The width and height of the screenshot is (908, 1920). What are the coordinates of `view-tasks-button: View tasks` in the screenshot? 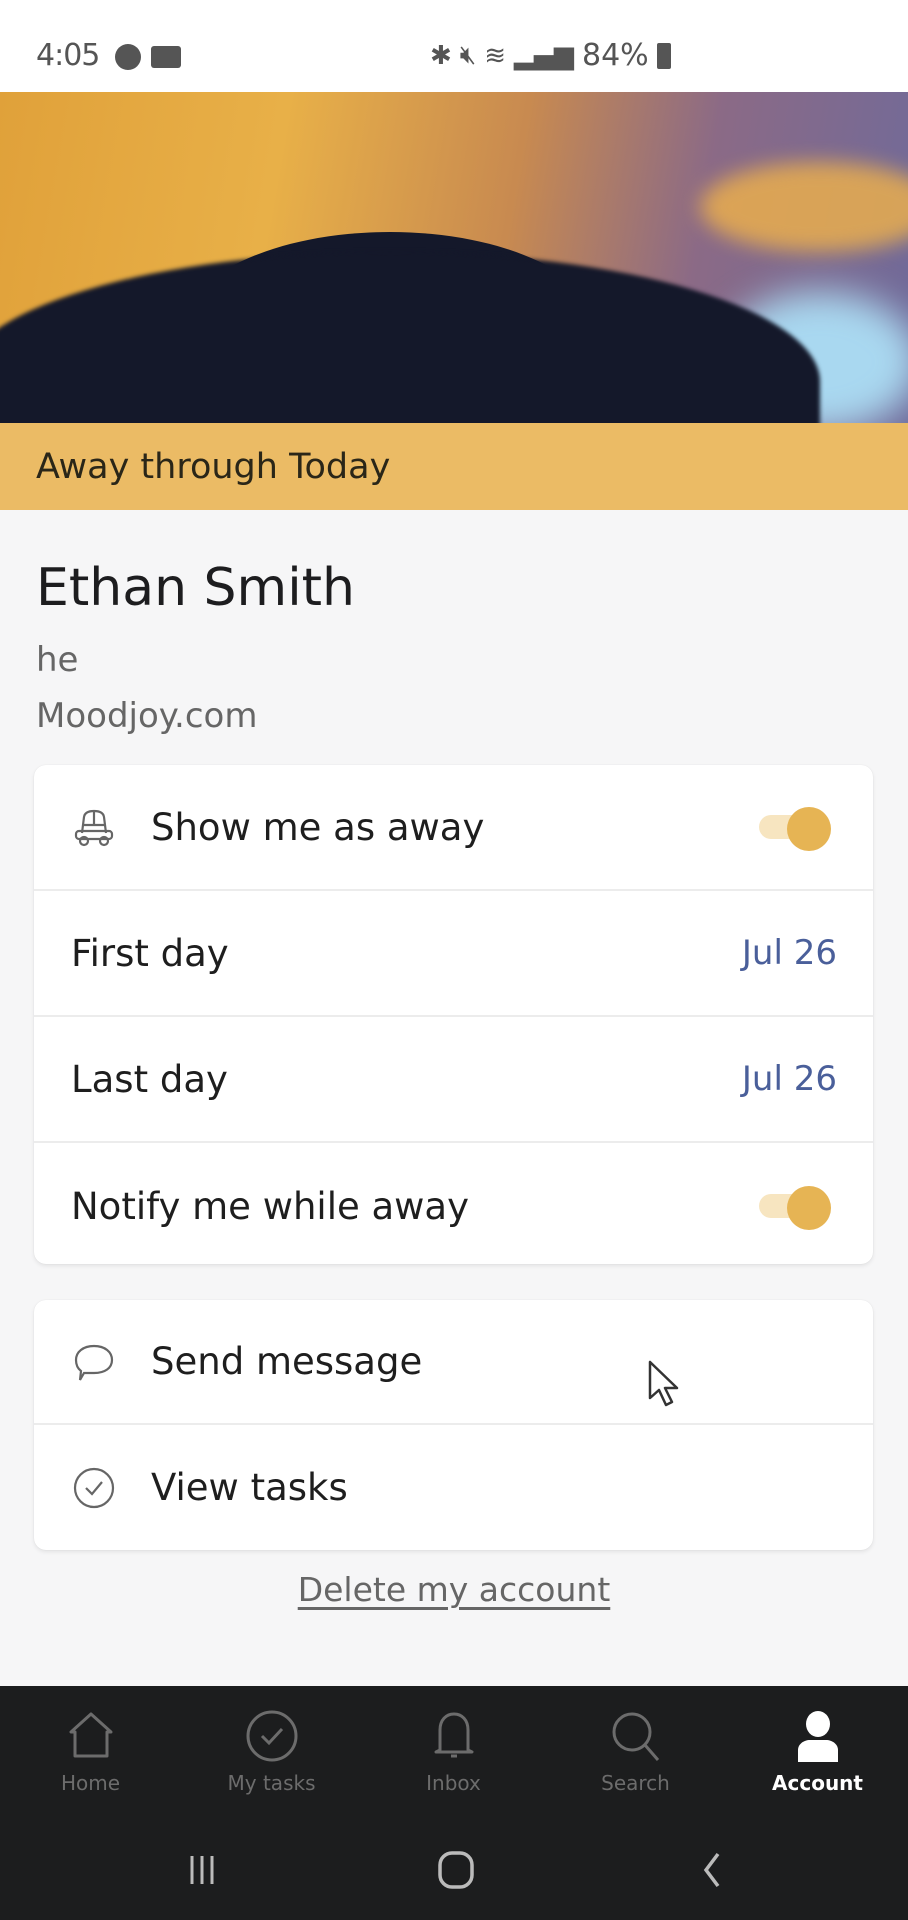 It's located at (453, 1487).